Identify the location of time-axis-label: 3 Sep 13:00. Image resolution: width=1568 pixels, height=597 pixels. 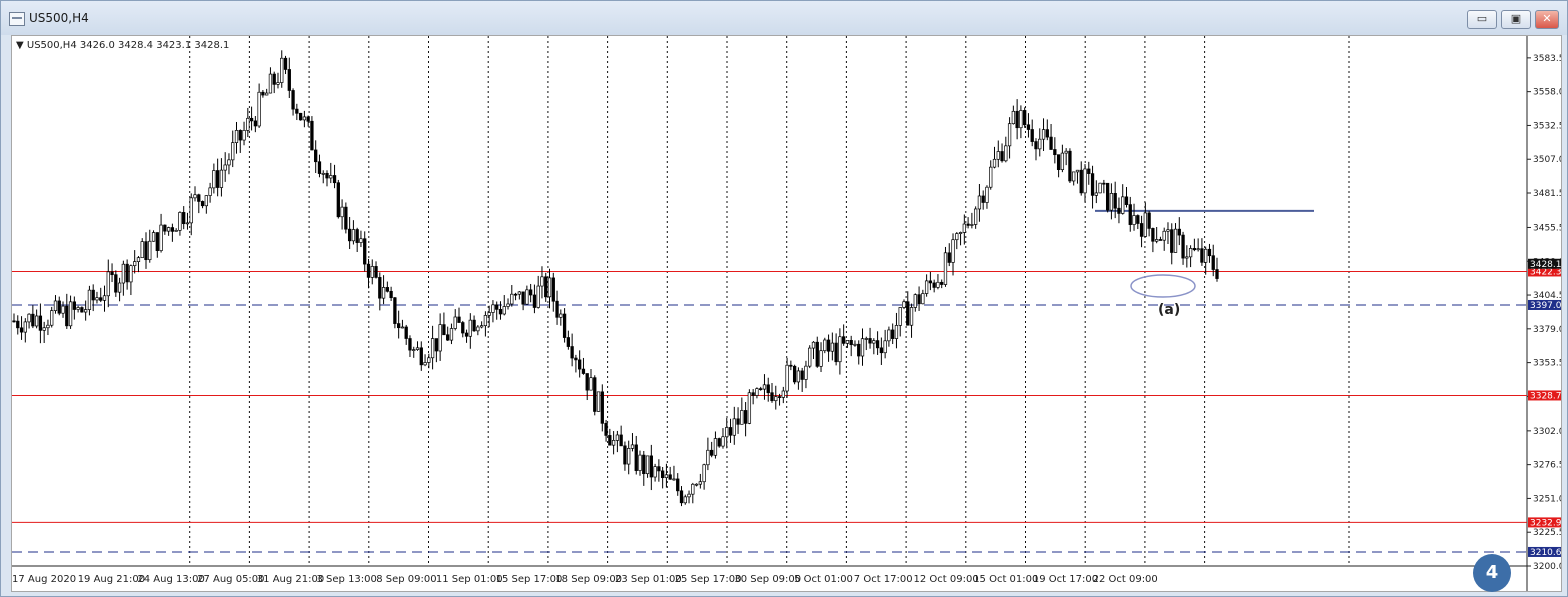
(347, 579).